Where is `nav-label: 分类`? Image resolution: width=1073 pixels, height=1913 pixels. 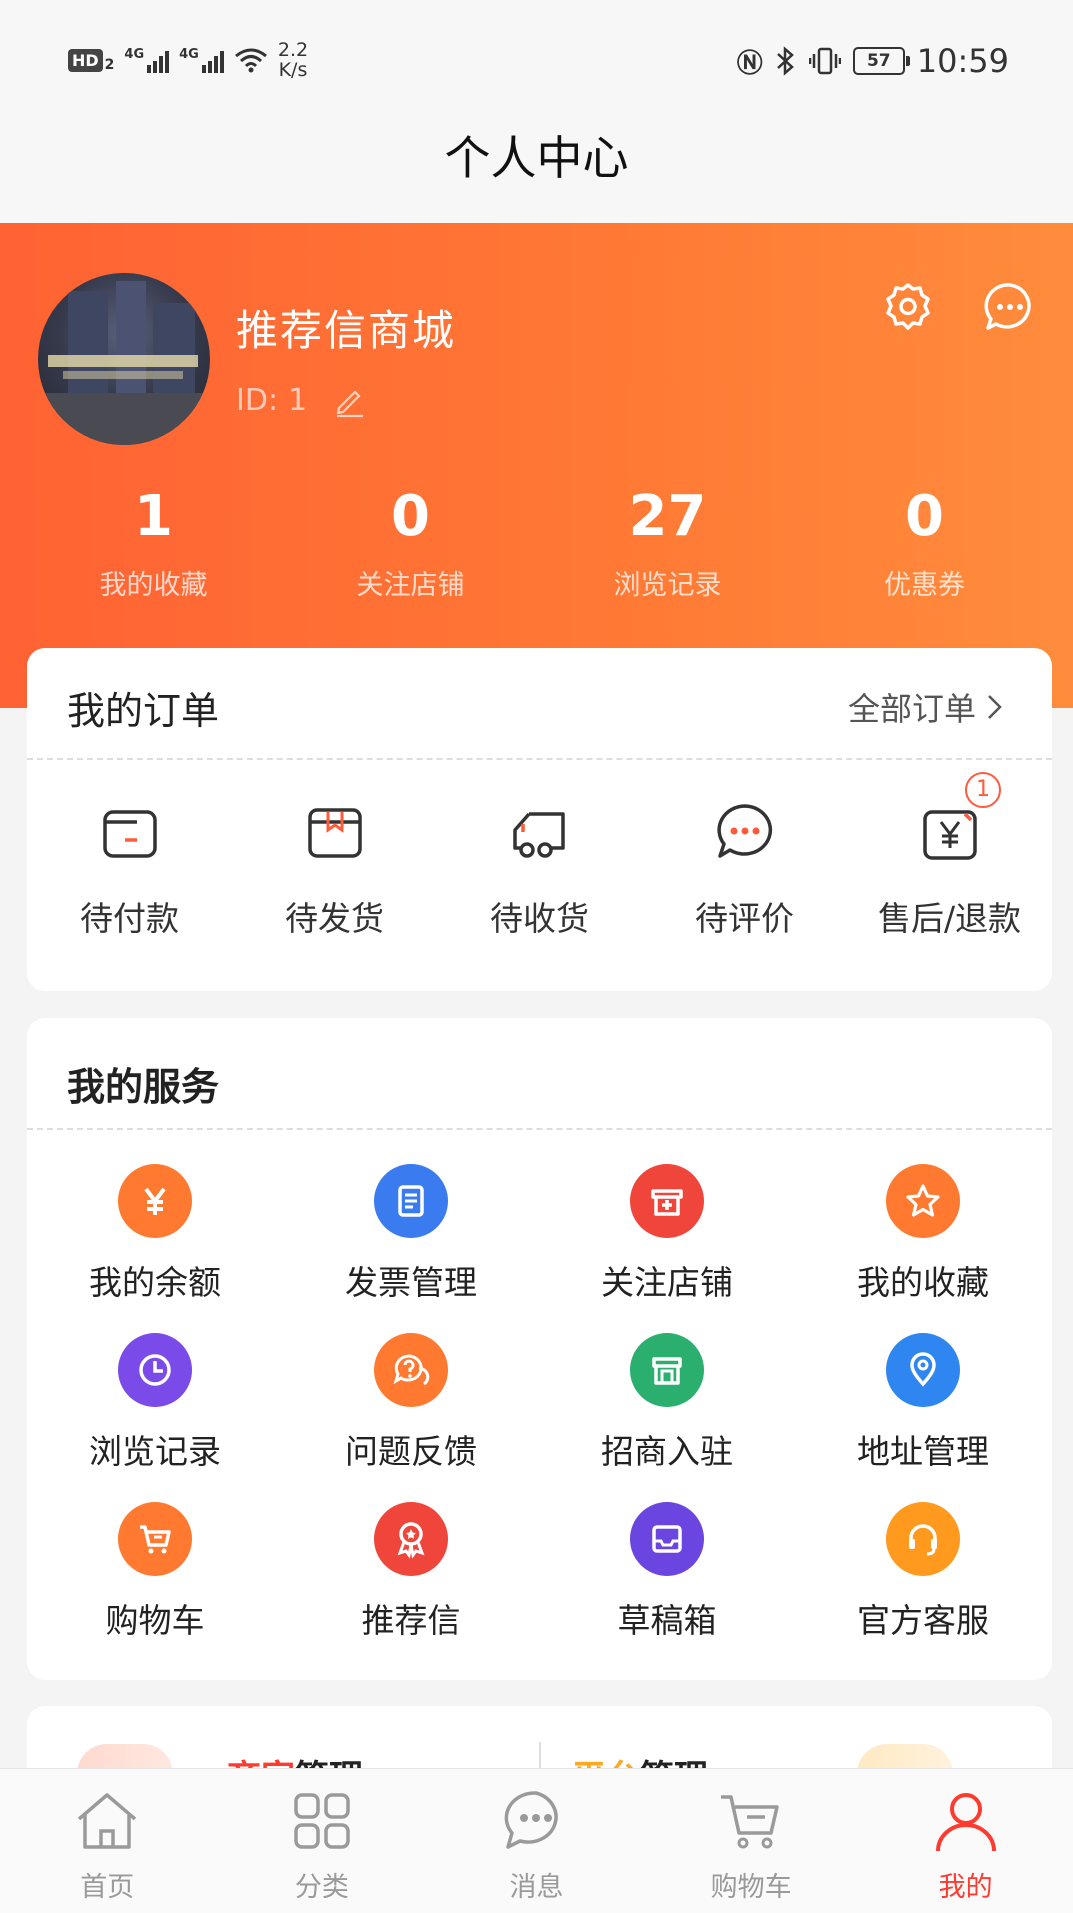
nav-label: 分类 is located at coordinates (321, 1887).